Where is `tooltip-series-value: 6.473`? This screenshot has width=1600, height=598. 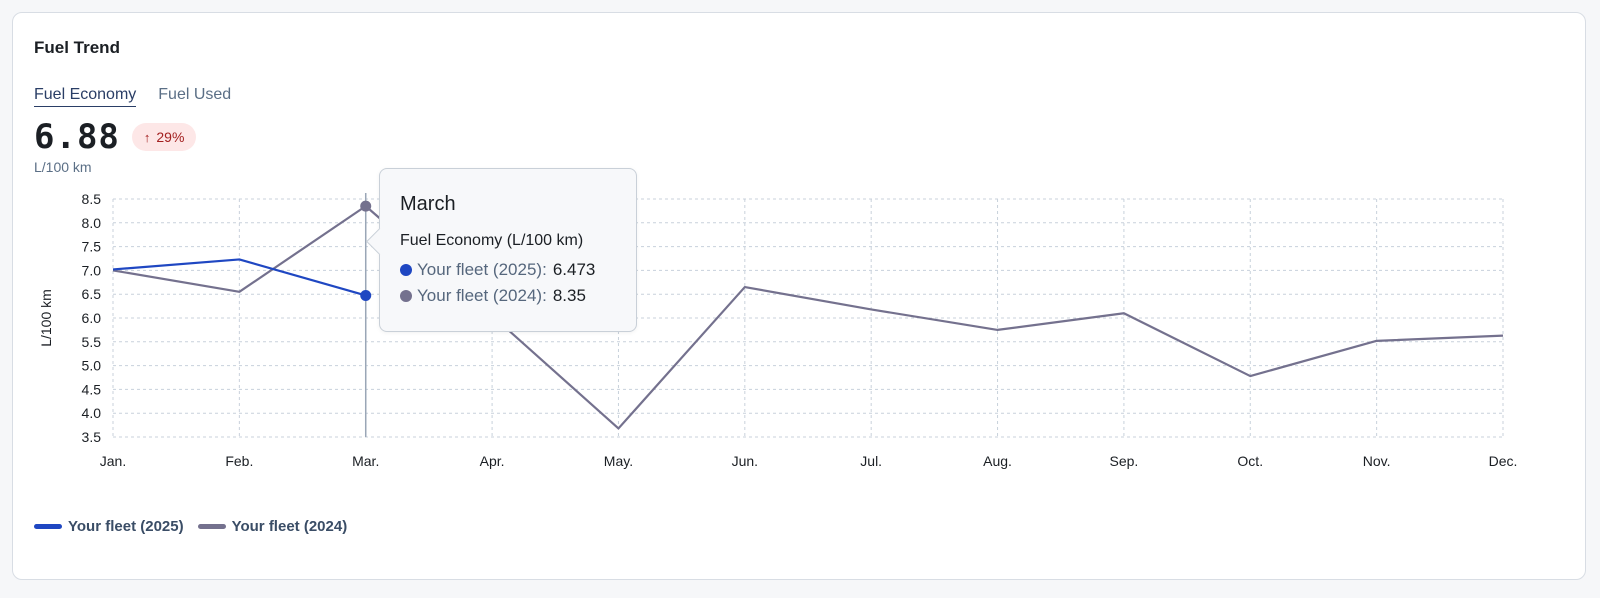
tooltip-series-value: 6.473 is located at coordinates (574, 269).